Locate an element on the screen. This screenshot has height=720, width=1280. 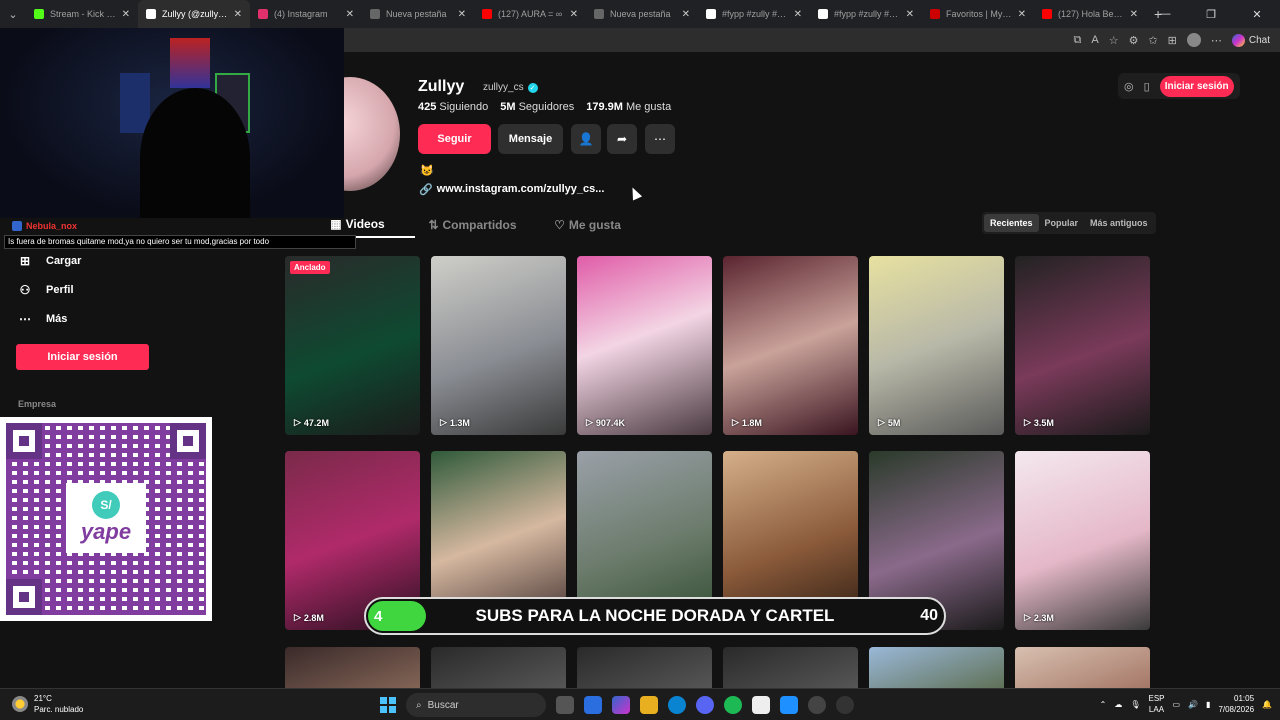
favorite-star-icon: ☆ is located at coordinates (1114, 40).